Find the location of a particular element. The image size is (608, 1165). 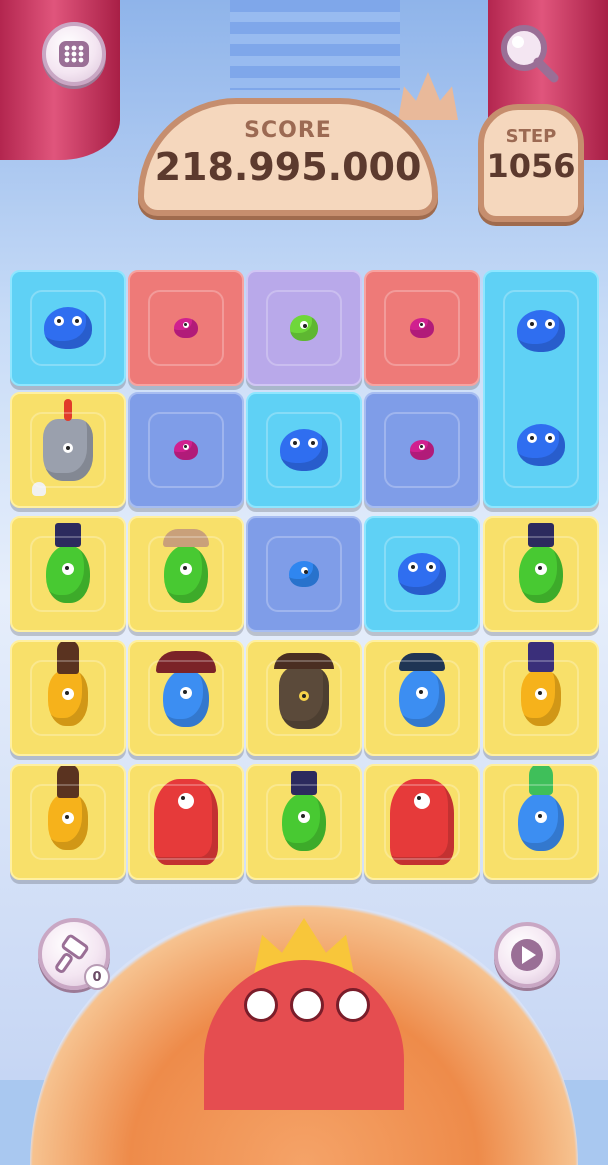

green-small-monster is located at coordinates (304, 328).